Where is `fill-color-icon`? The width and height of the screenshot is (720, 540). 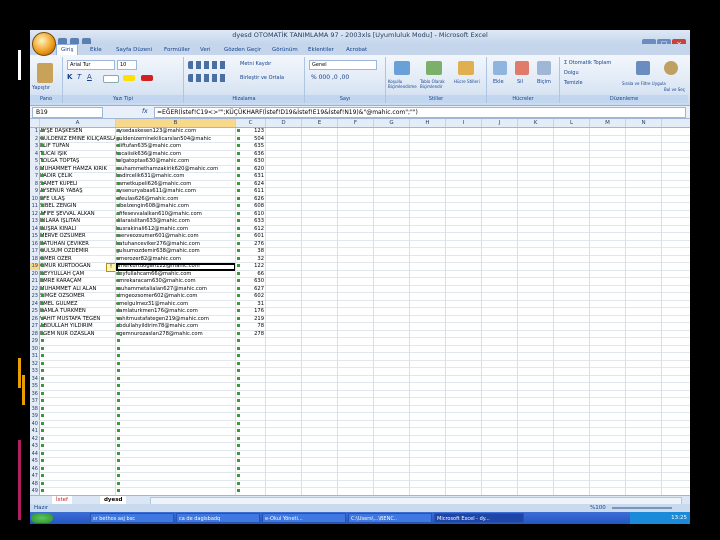 fill-color-icon is located at coordinates (129, 78).